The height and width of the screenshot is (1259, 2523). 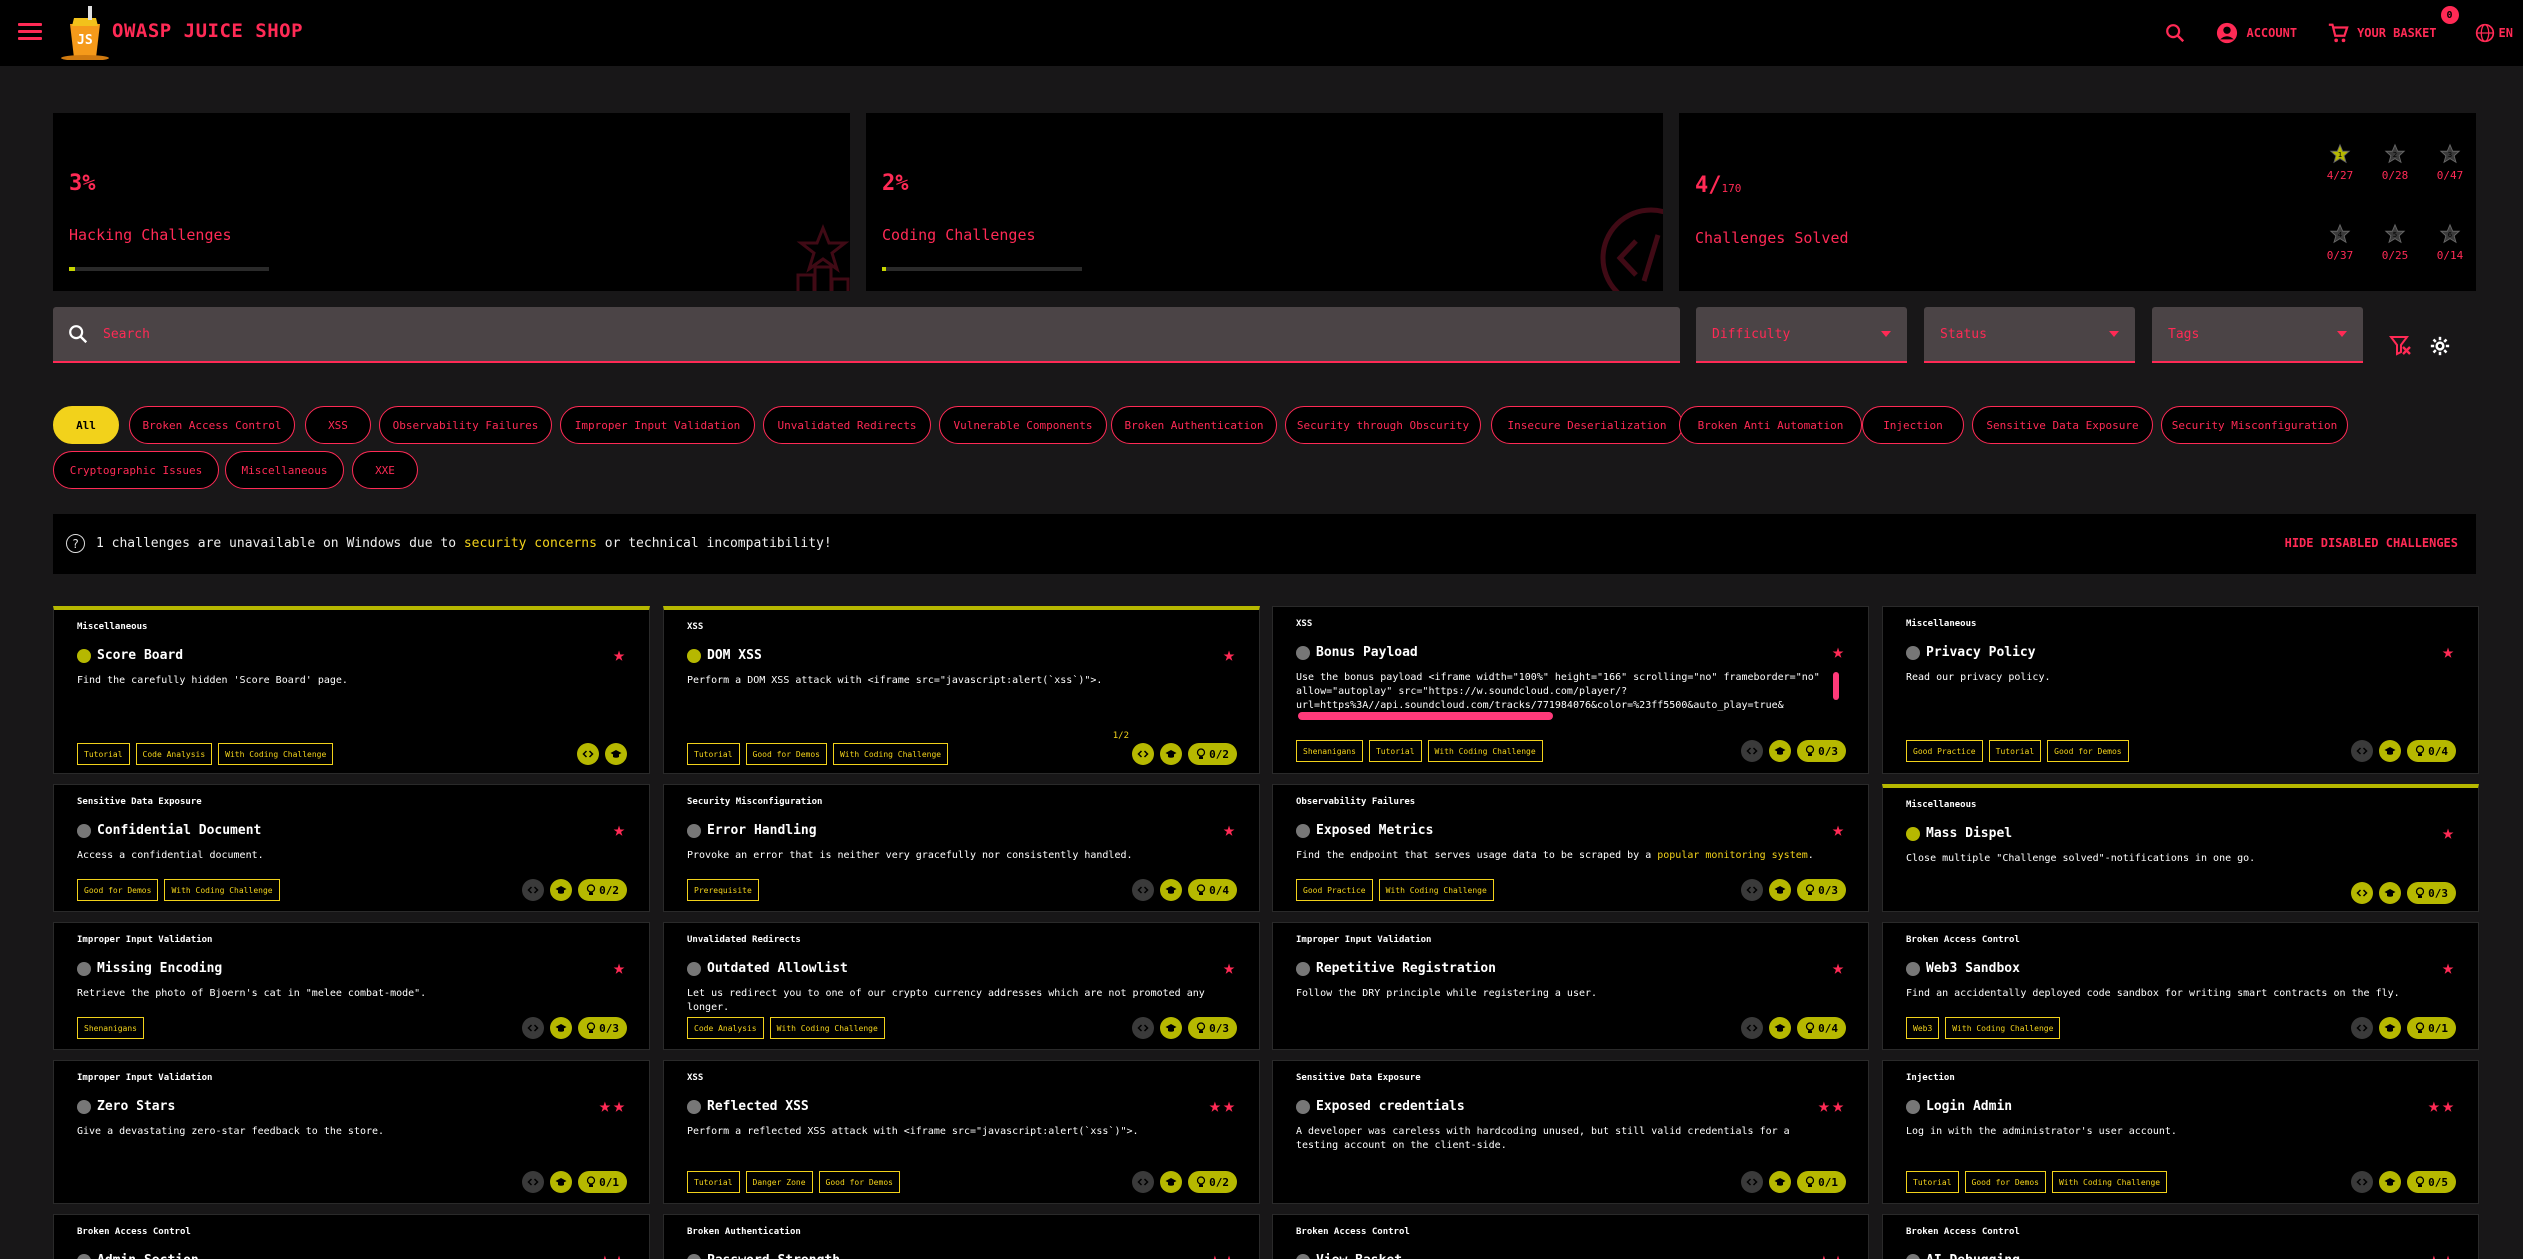 I want to click on tag-badge: Web3, so click(x=1923, y=1028).